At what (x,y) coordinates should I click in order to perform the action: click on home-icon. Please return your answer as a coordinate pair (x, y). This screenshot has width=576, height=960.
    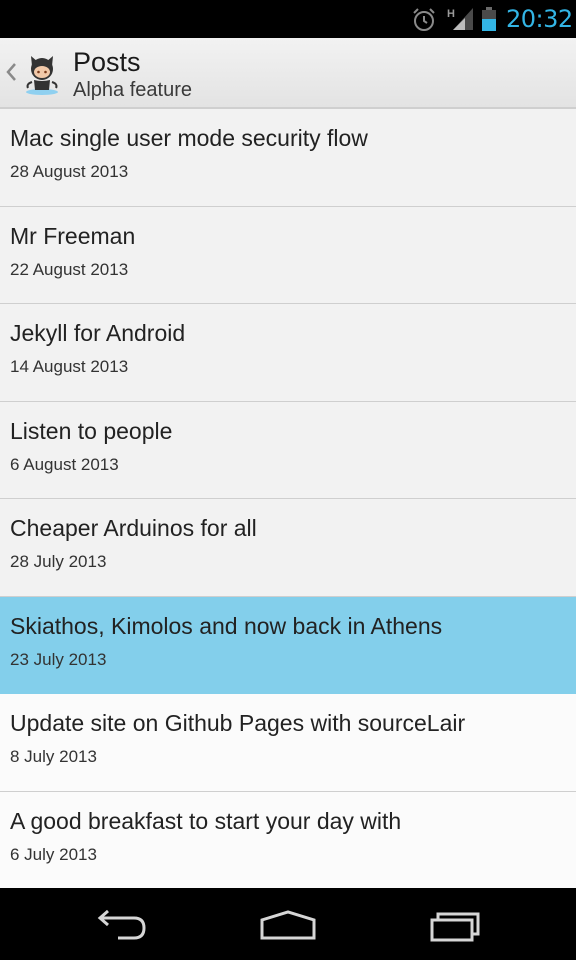
    Looking at the image, I should click on (288, 924).